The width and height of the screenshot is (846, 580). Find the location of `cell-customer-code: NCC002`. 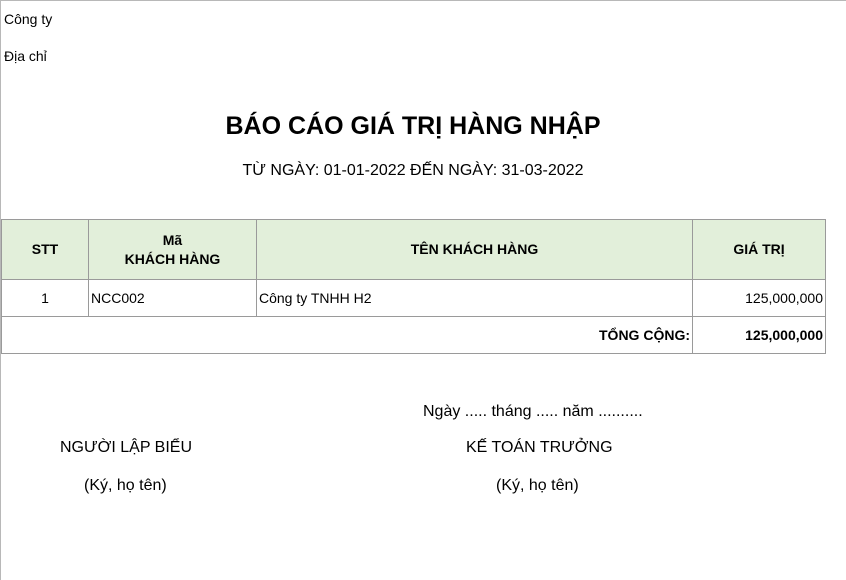

cell-customer-code: NCC002 is located at coordinates (172, 298).